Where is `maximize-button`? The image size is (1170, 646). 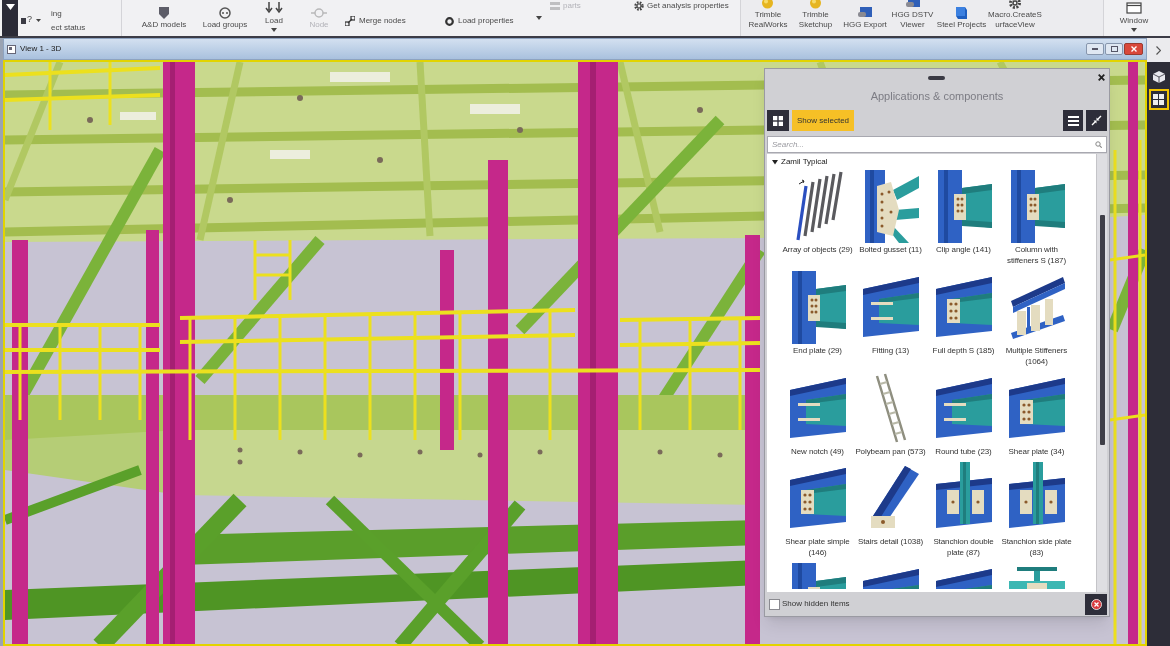
maximize-button is located at coordinates (1114, 49).